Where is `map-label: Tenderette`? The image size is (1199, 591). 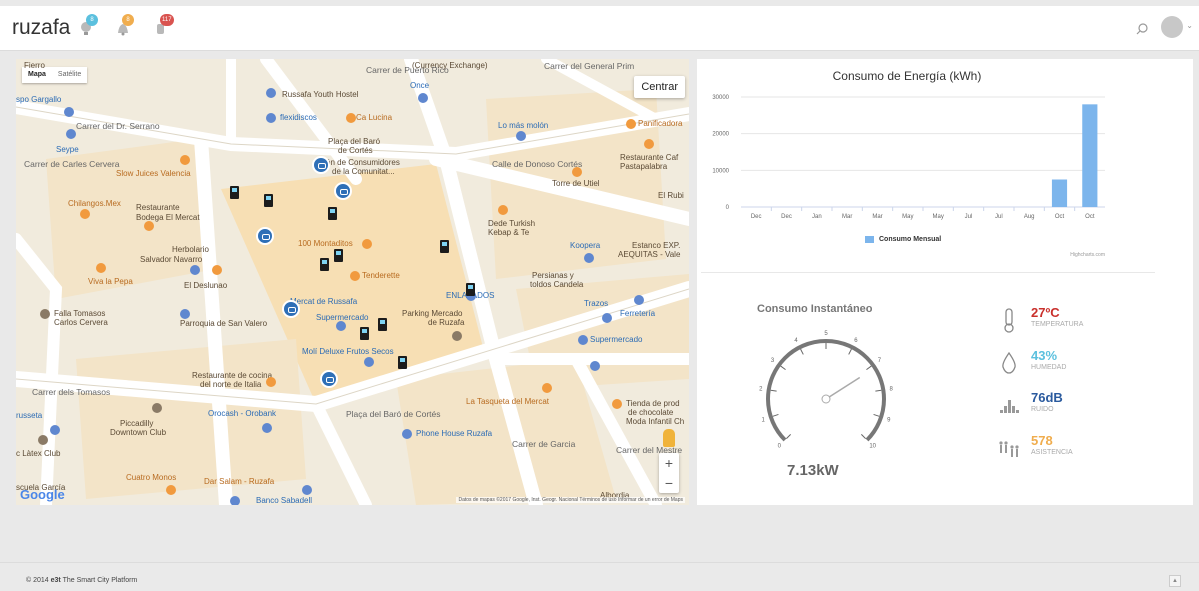
map-label: Tenderette is located at coordinates (381, 275).